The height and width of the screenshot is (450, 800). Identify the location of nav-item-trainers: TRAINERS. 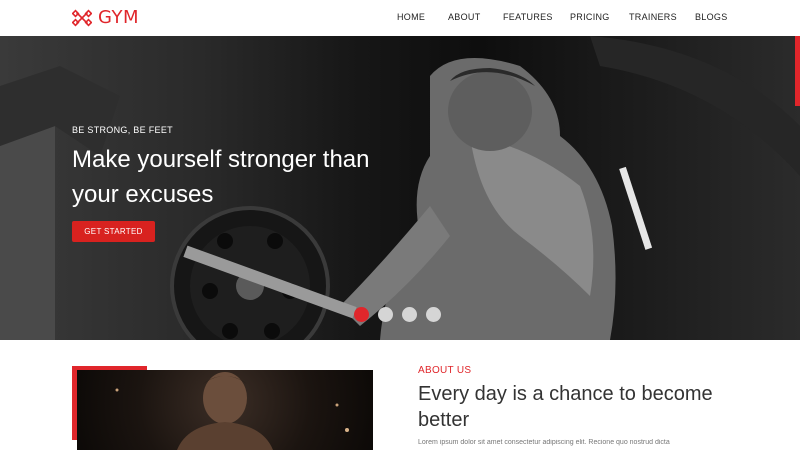
(653, 17).